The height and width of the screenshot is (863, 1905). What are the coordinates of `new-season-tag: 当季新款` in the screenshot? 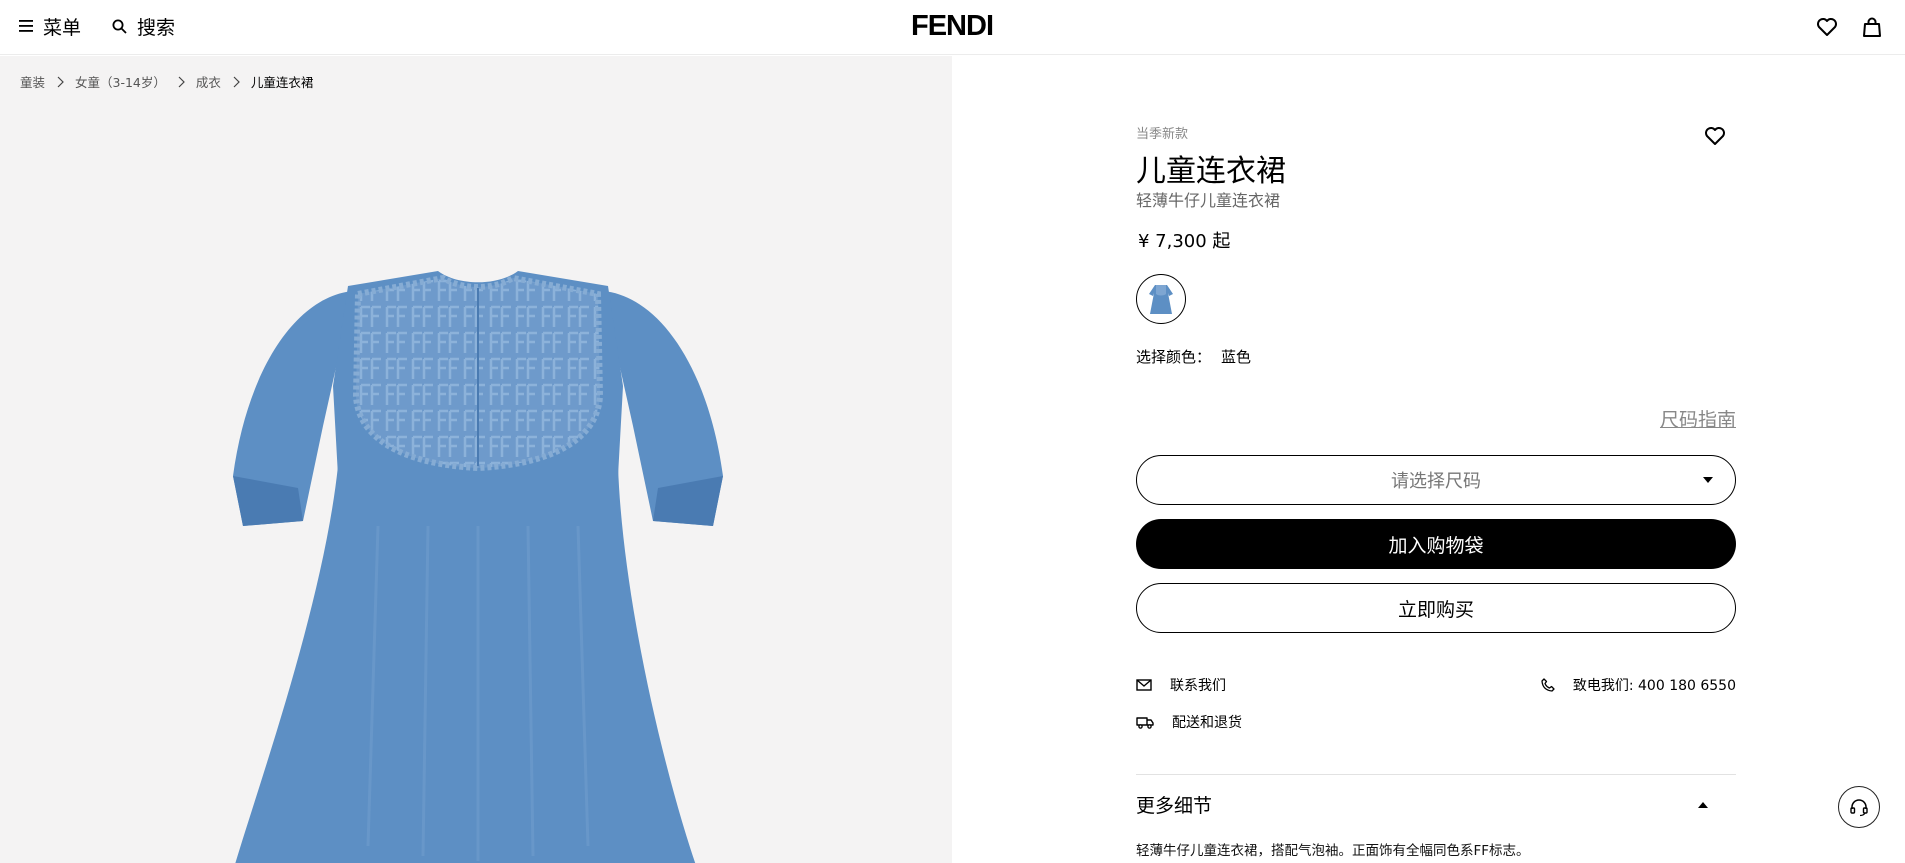 It's located at (1162, 134).